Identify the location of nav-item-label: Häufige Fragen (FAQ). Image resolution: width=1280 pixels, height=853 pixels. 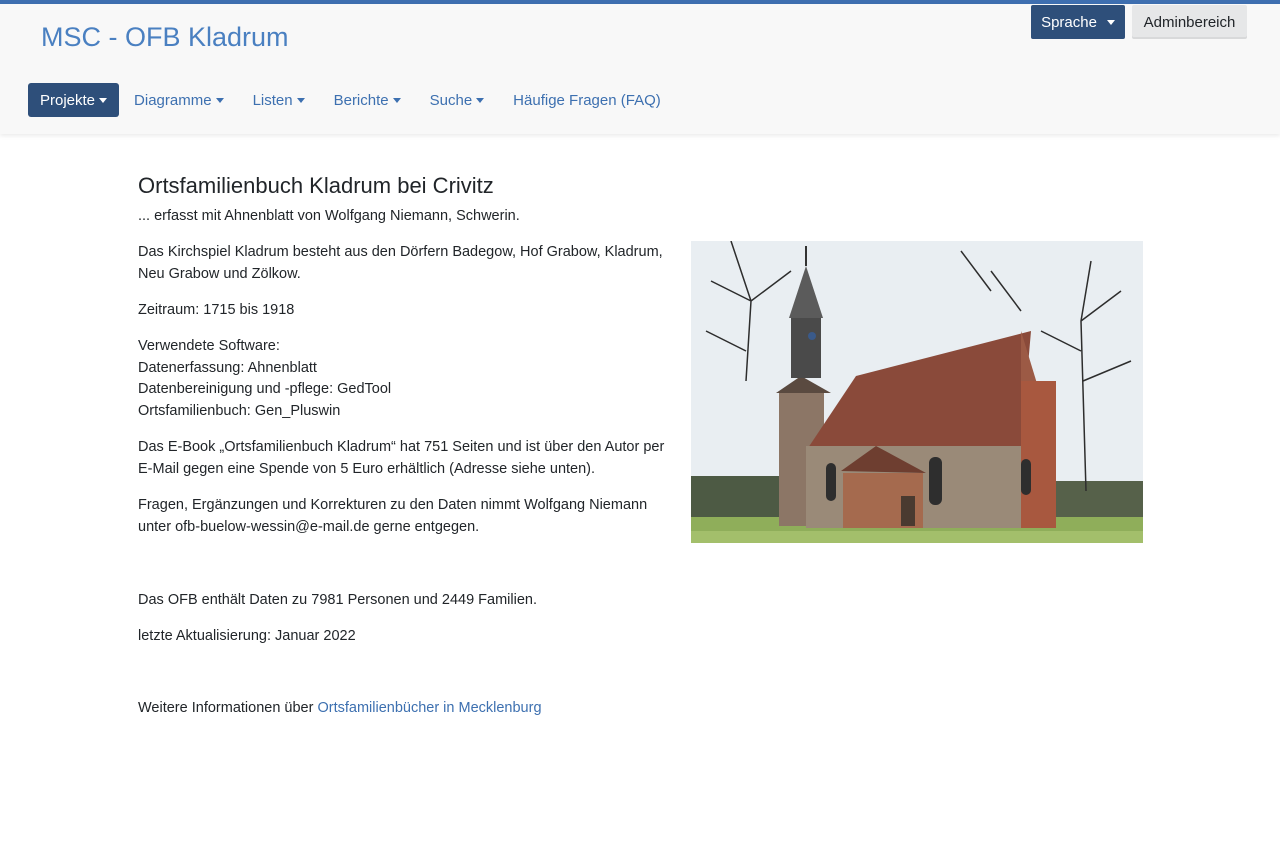
(587, 100).